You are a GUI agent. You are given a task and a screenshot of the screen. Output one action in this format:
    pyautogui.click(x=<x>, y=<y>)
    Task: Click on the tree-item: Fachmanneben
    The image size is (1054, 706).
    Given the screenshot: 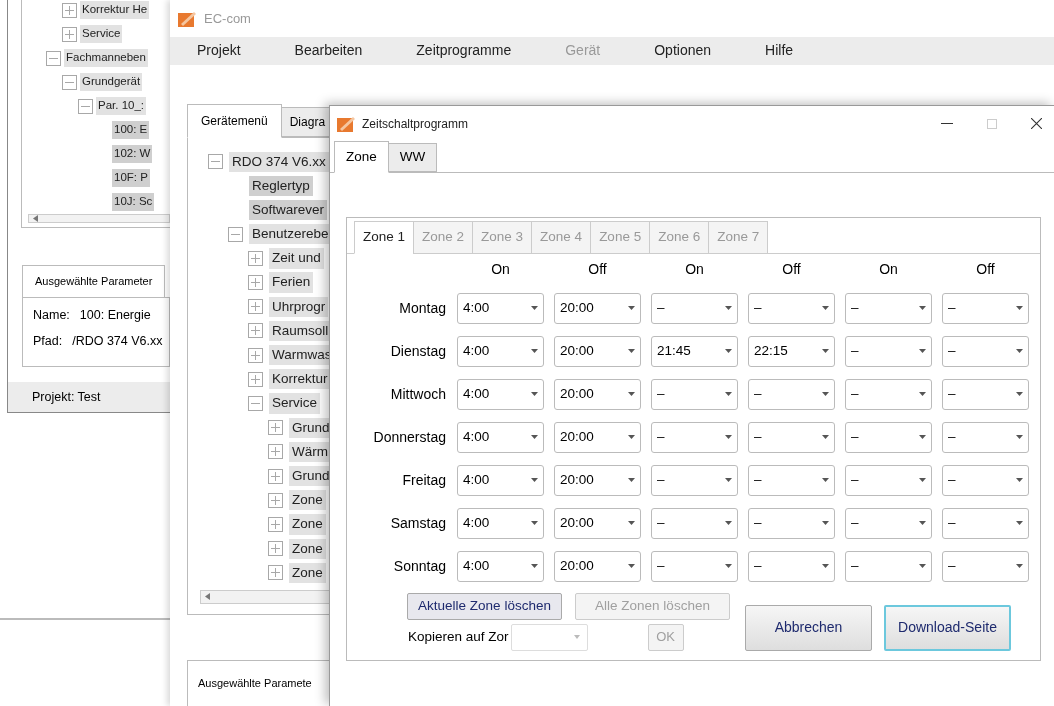 What is the action you would take?
    pyautogui.click(x=106, y=58)
    